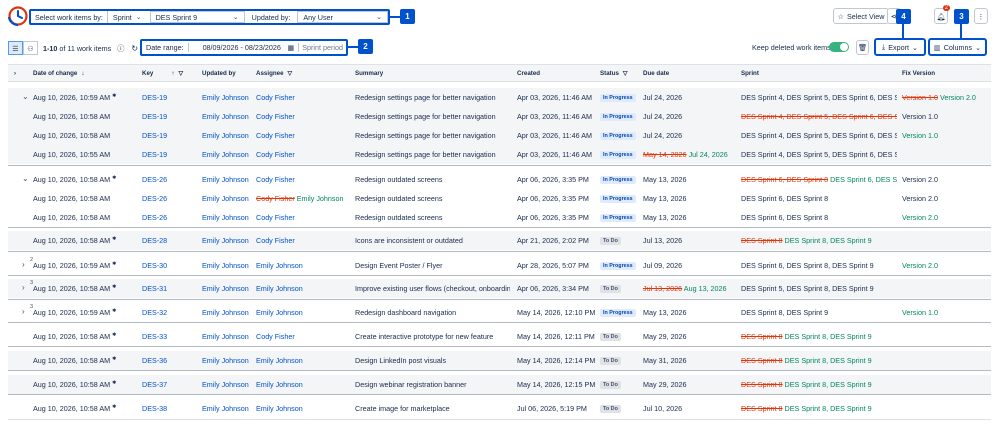  I want to click on sprint-period-button: Sprint period, so click(322, 47).